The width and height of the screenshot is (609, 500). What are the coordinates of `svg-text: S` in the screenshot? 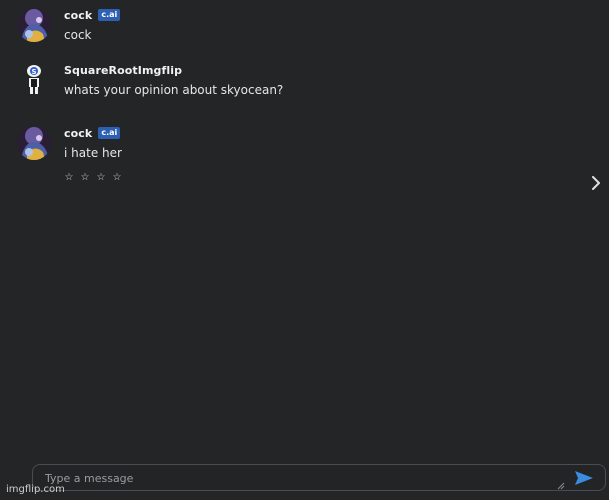 It's located at (33, 72).